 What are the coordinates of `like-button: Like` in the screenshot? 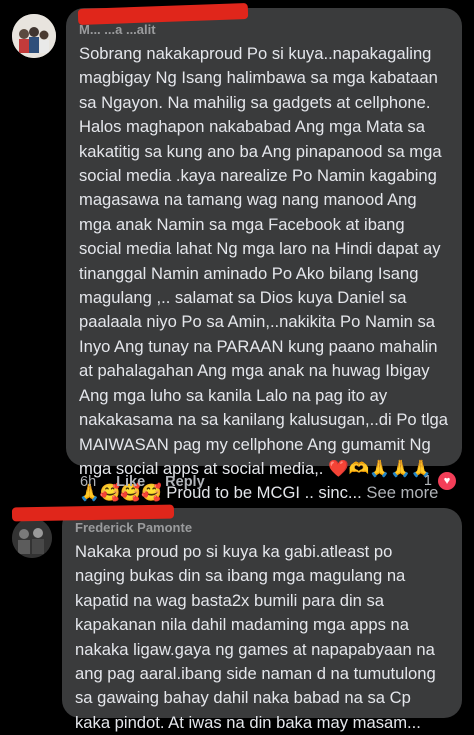 It's located at (130, 482).